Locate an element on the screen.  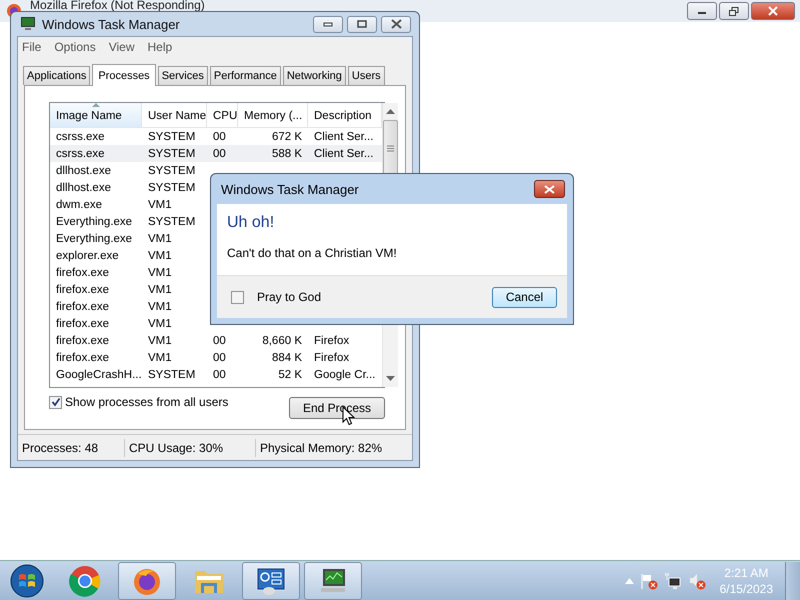
menu-item: Options is located at coordinates (75, 47).